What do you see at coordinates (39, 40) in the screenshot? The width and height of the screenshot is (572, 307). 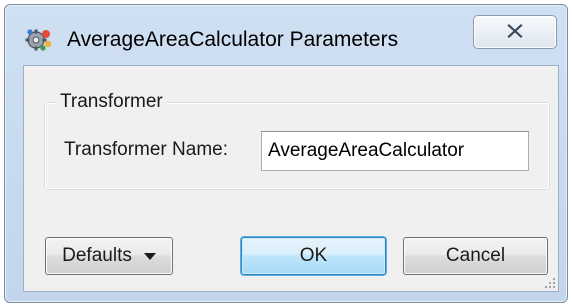 I see `transformer-gear-icon` at bounding box center [39, 40].